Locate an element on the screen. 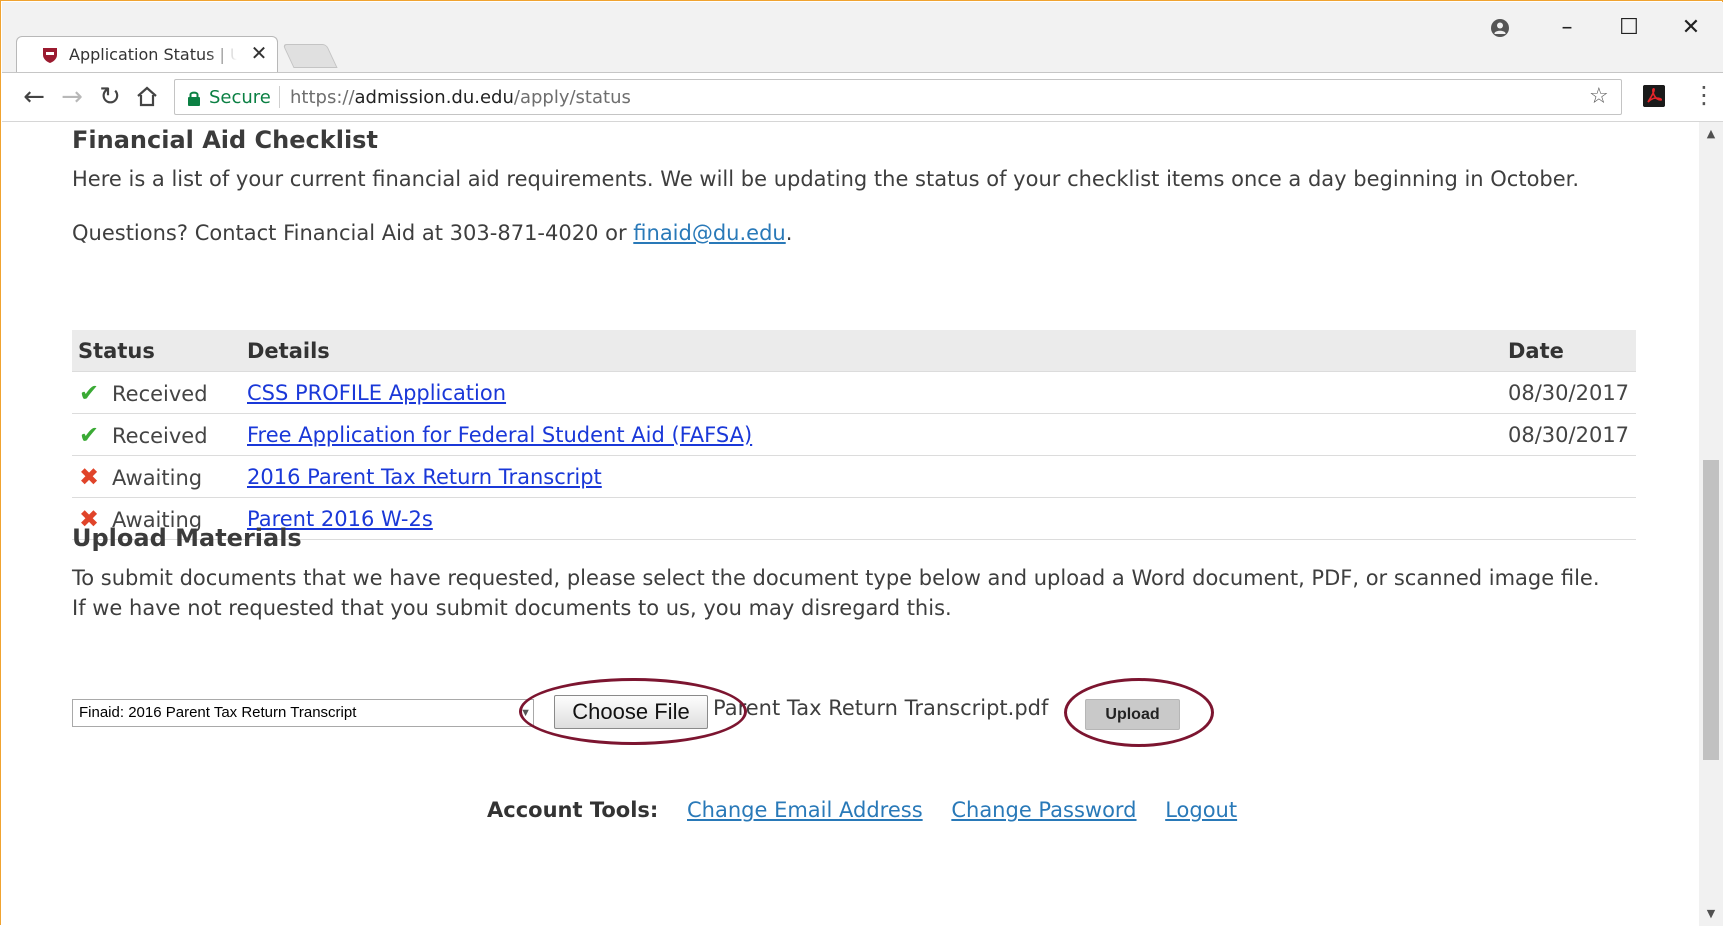  scroll-thumb is located at coordinates (1711, 610).